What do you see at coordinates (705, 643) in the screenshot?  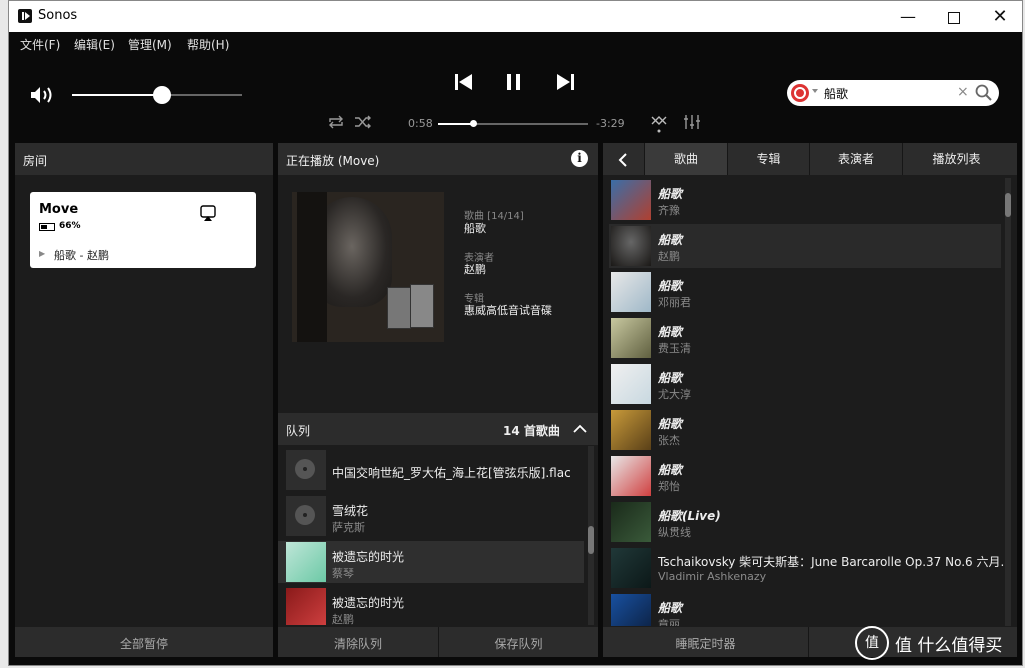 I see `sleep-timer-button: 睡眠定时器` at bounding box center [705, 643].